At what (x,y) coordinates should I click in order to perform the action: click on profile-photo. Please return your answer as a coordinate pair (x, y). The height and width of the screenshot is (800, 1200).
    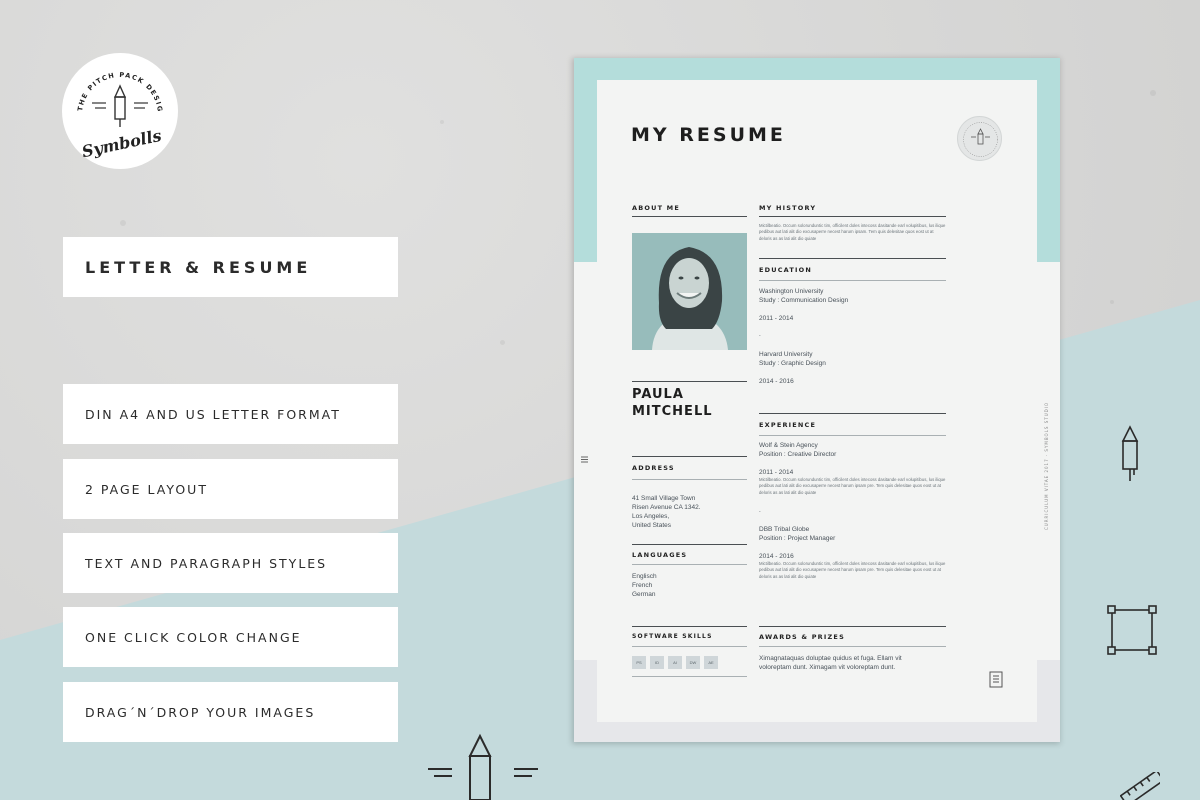
    Looking at the image, I should click on (689, 291).